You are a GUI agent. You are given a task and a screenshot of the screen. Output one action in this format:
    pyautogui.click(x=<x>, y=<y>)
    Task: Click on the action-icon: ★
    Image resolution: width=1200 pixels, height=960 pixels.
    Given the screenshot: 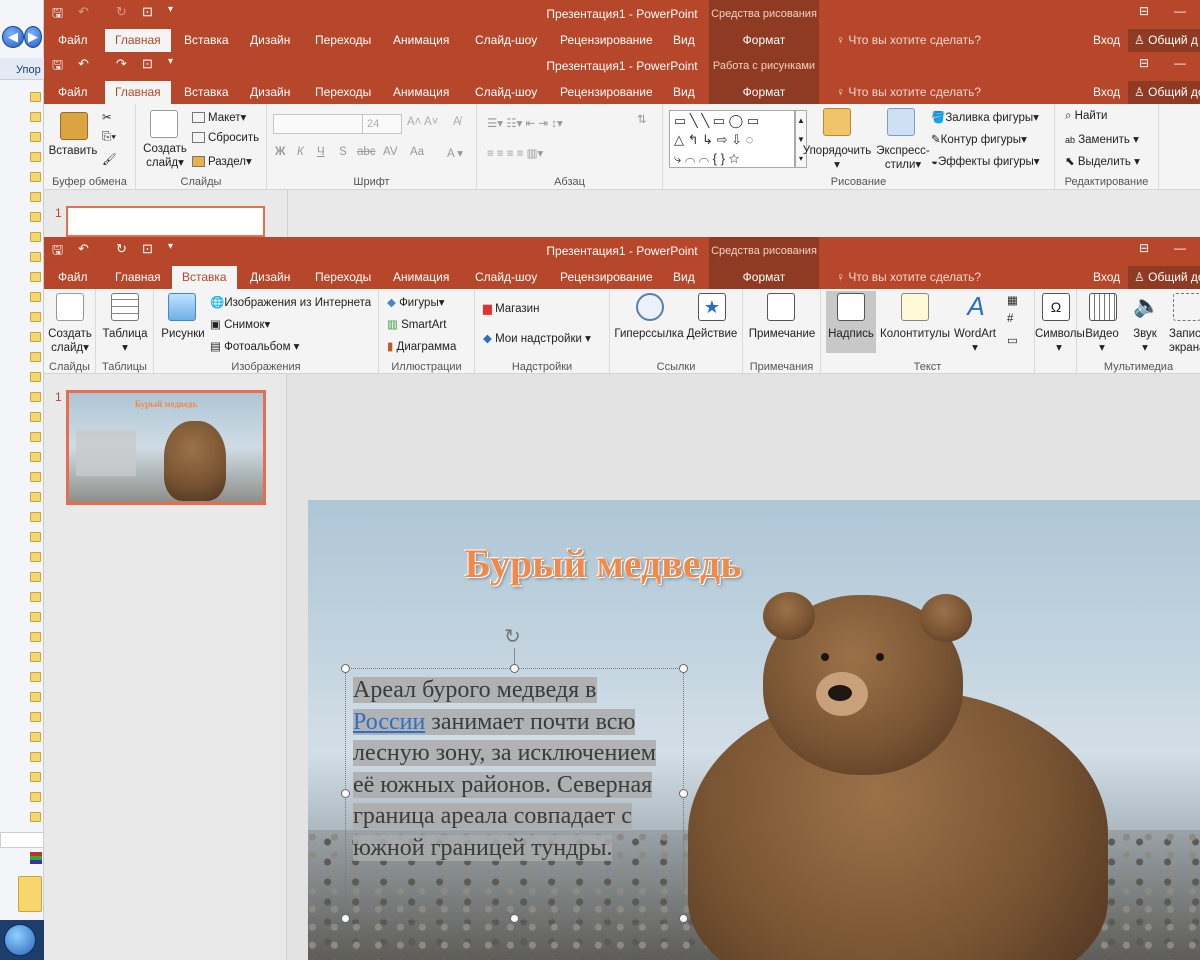 What is the action you would take?
    pyautogui.click(x=712, y=307)
    